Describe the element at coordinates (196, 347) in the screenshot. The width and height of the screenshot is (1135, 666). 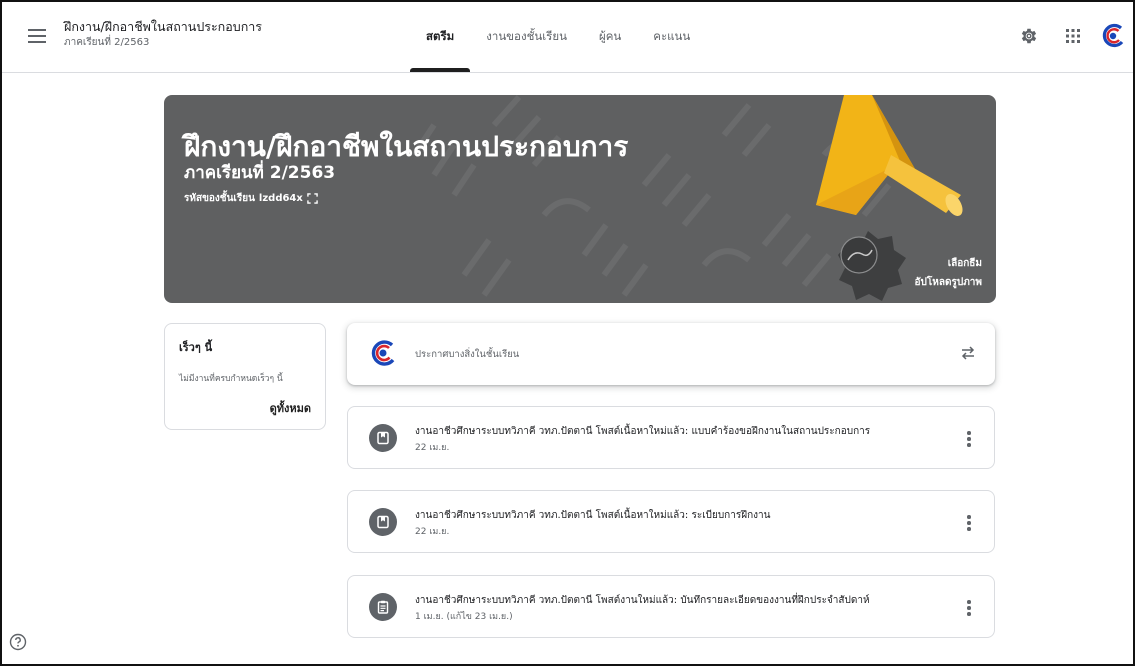
I see `upcoming-title: เร็วๆ นี้` at that location.